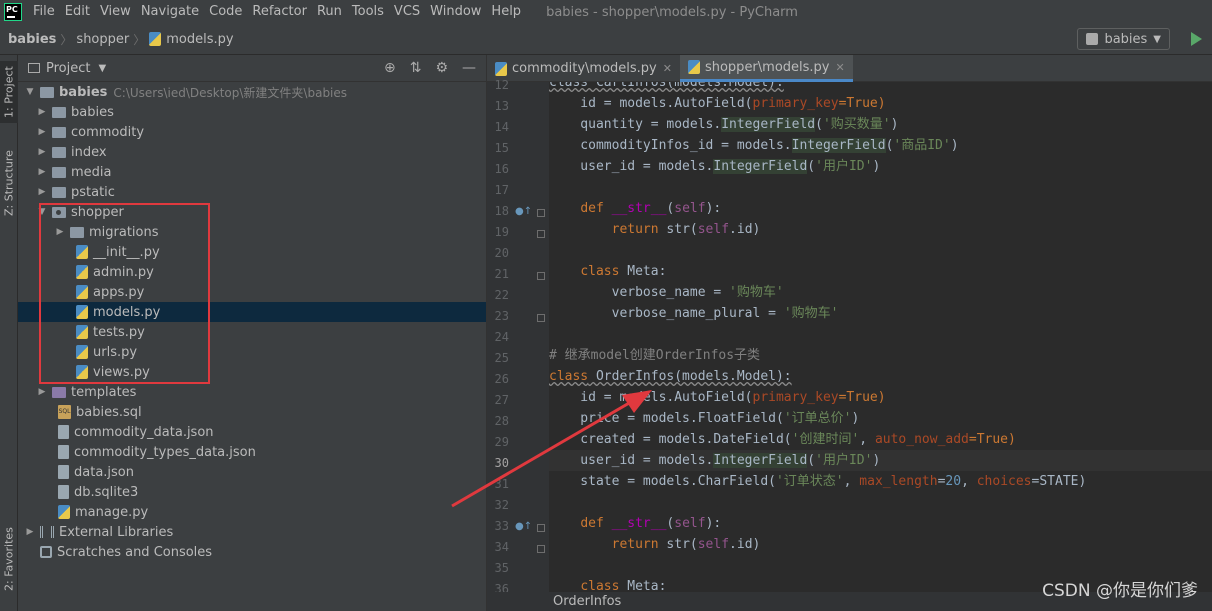 The height and width of the screenshot is (611, 1212). What do you see at coordinates (77, 12) in the screenshot?
I see `menu-edit: Edit` at bounding box center [77, 12].